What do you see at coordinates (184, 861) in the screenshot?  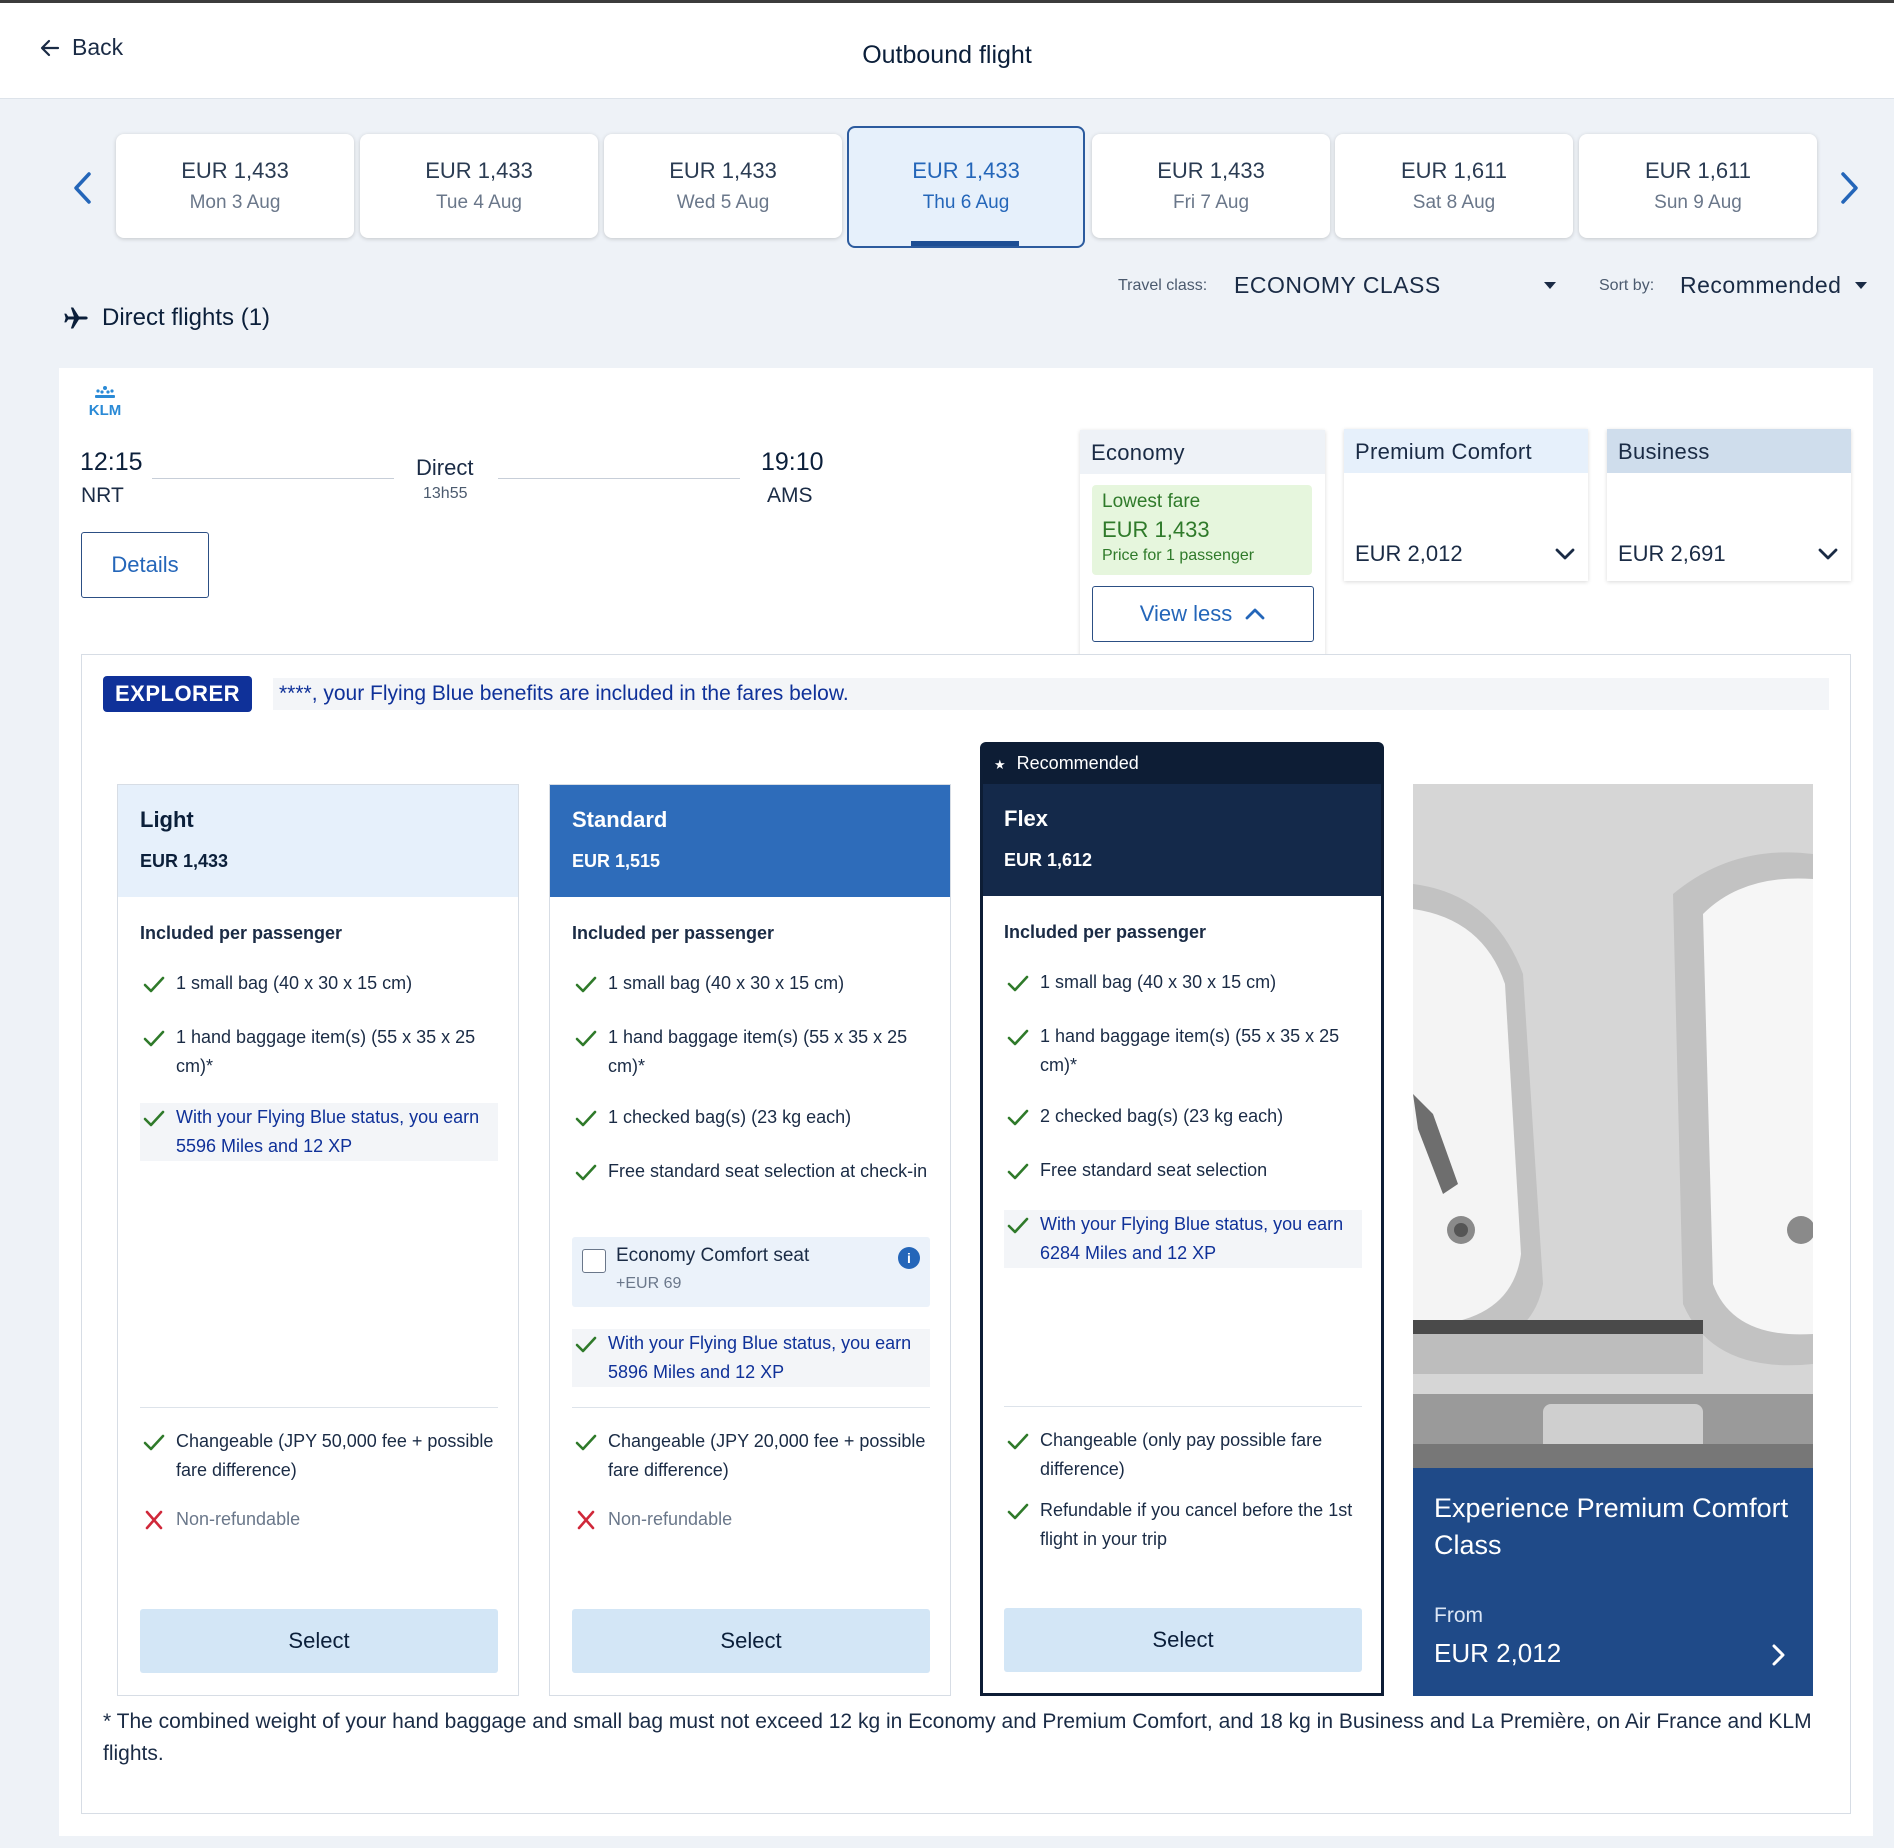 I see `fare-price: EUR 1,433` at bounding box center [184, 861].